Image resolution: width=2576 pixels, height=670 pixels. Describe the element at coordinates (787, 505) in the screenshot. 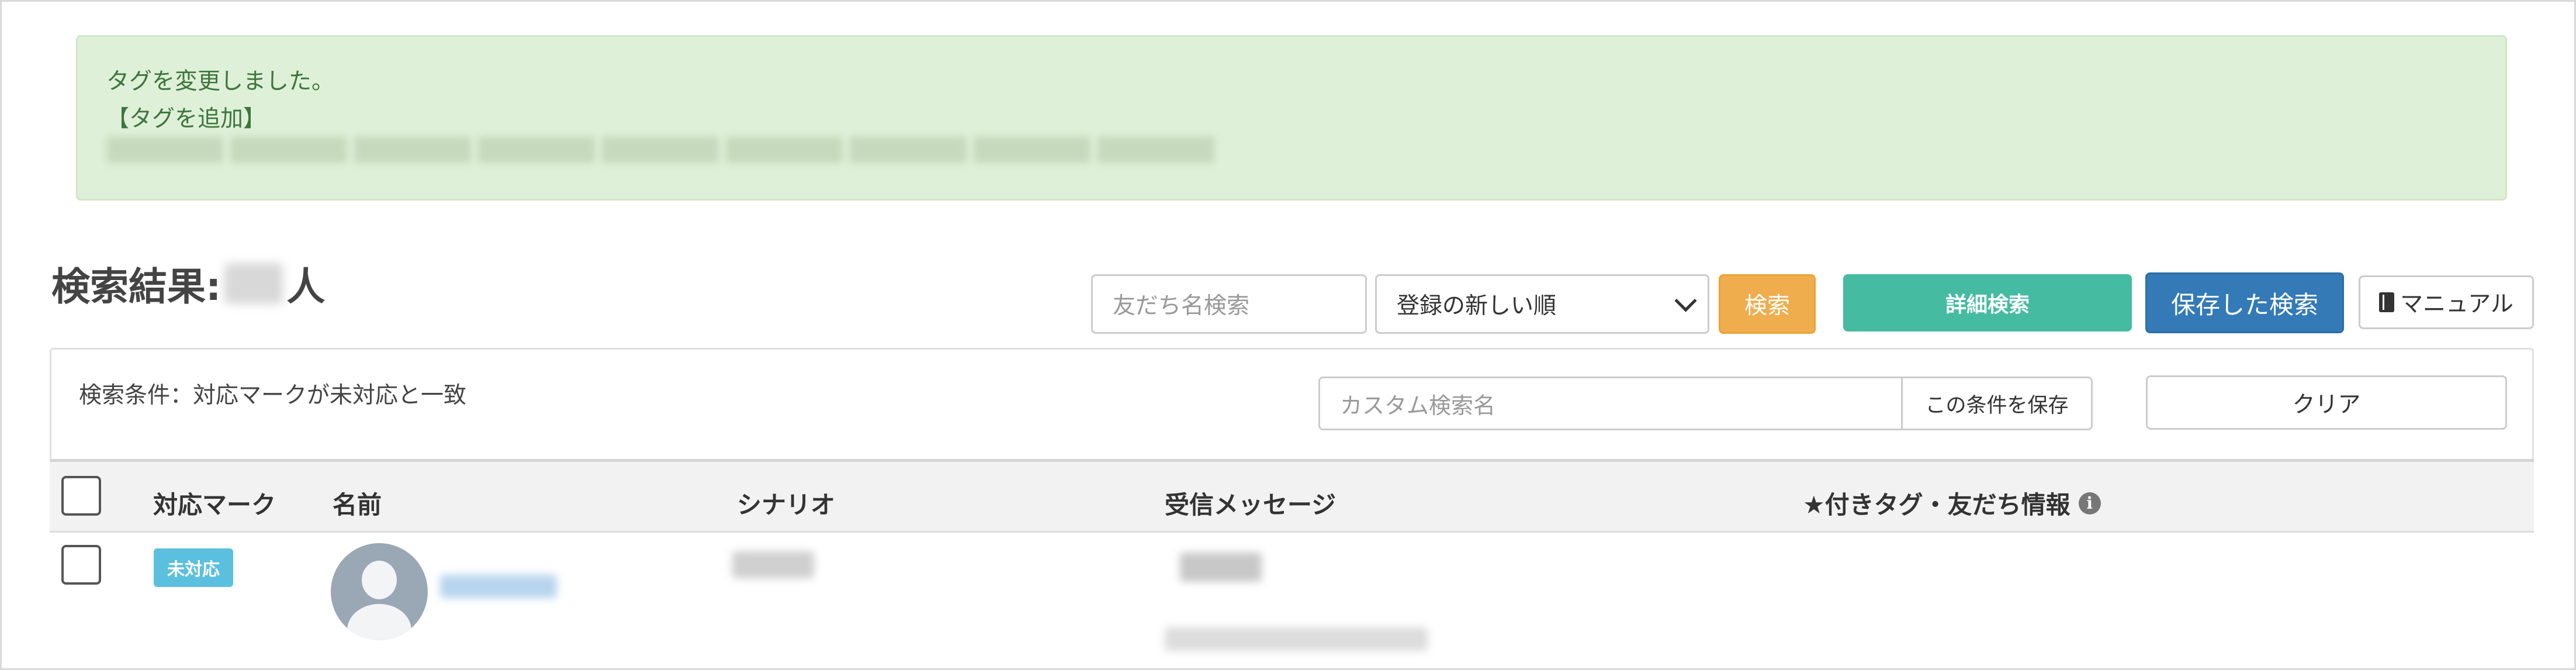

I see `column-scenario: シナリオ` at that location.